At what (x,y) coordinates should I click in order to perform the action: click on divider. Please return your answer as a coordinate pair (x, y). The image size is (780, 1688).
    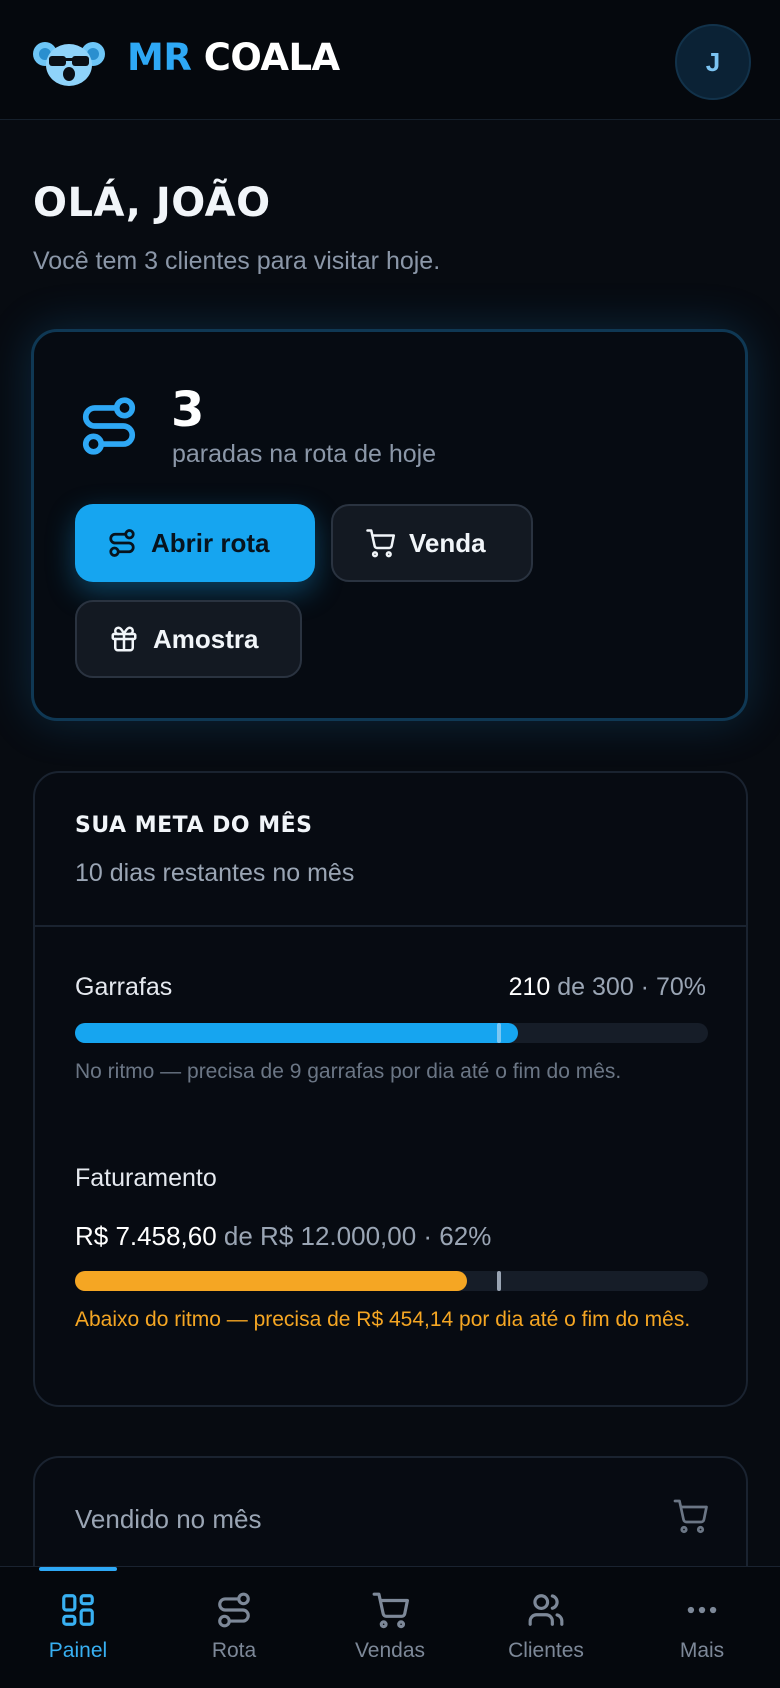
    Looking at the image, I should click on (390, 926).